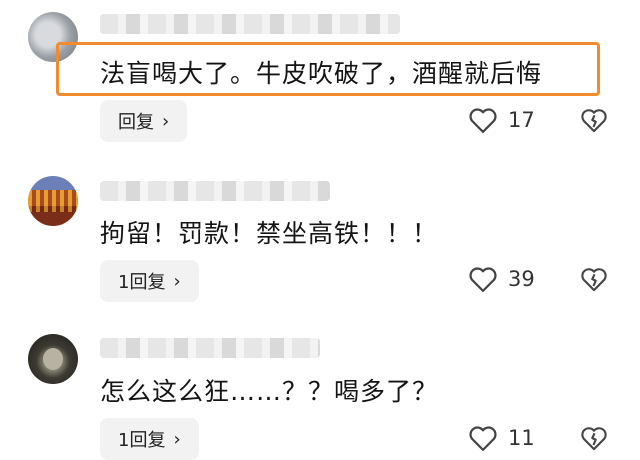 Image resolution: width=640 pixels, height=460 pixels. What do you see at coordinates (501, 120) in the screenshot?
I see `like-button: 17` at bounding box center [501, 120].